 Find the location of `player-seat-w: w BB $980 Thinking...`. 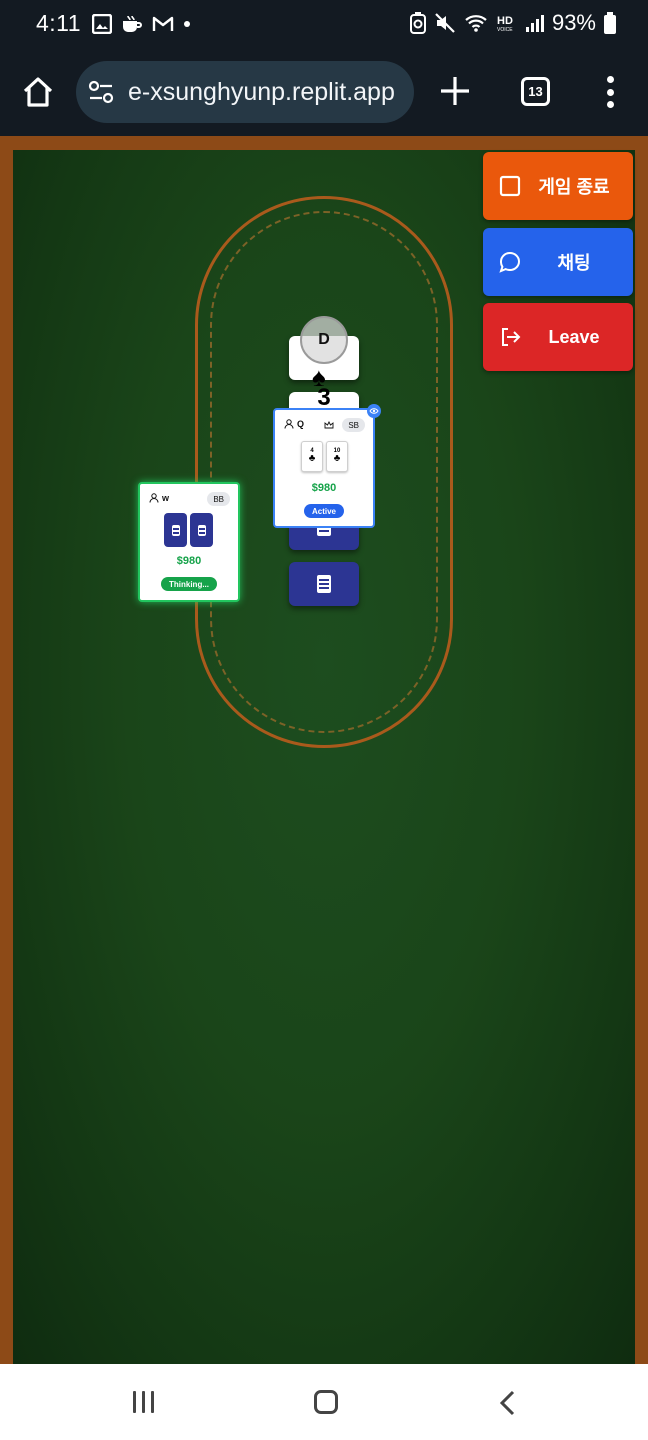

player-seat-w: w BB $980 Thinking... is located at coordinates (189, 542).